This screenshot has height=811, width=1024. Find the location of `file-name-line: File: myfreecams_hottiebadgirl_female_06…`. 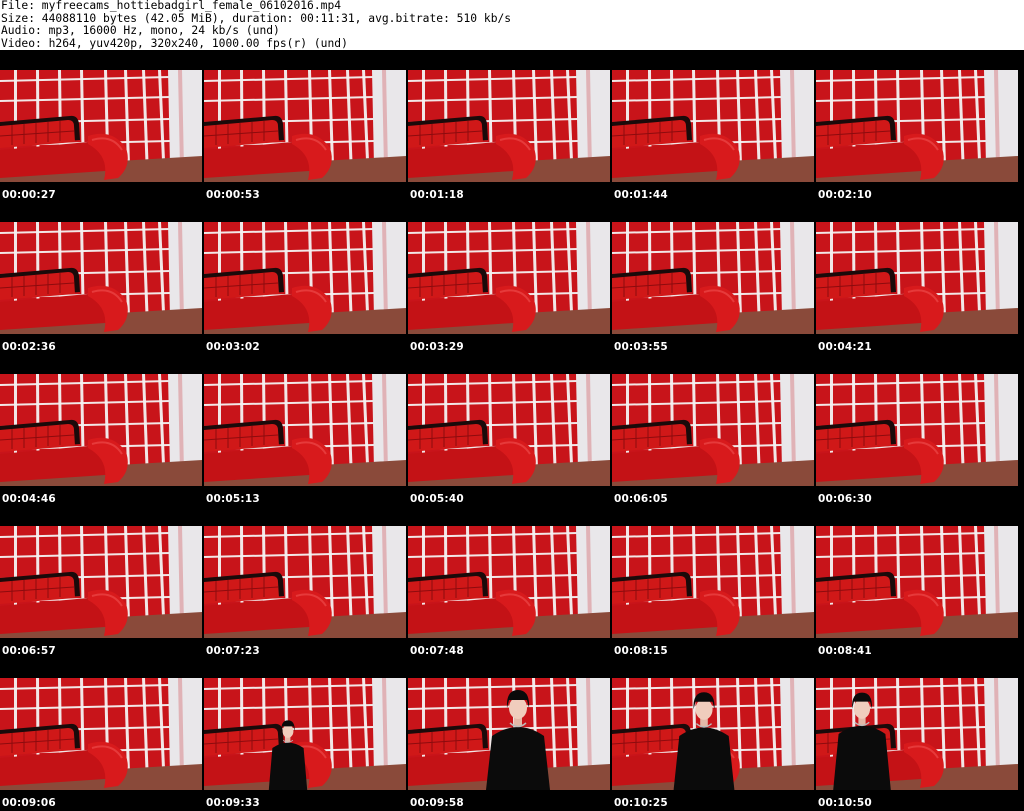

file-name-line: File: myfreecams_hottiebadgirl_female_06… is located at coordinates (171, 6).